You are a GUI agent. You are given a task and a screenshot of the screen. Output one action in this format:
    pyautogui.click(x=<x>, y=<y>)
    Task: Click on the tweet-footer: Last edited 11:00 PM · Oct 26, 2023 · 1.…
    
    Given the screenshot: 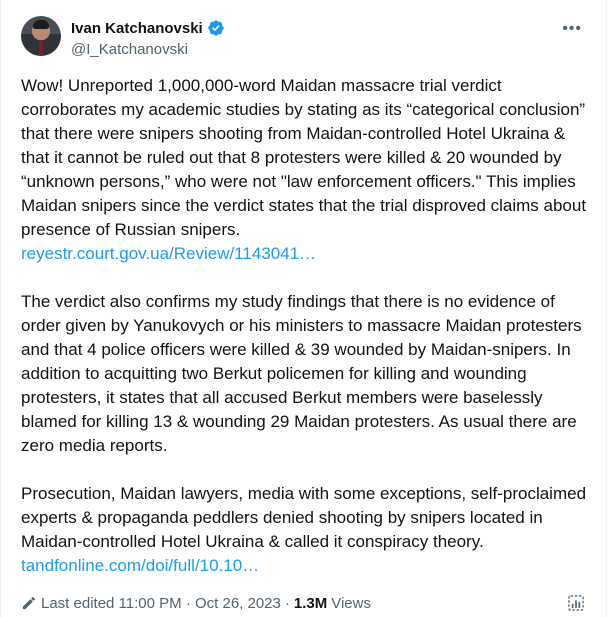 What is the action you would take?
    pyautogui.click(x=303, y=603)
    